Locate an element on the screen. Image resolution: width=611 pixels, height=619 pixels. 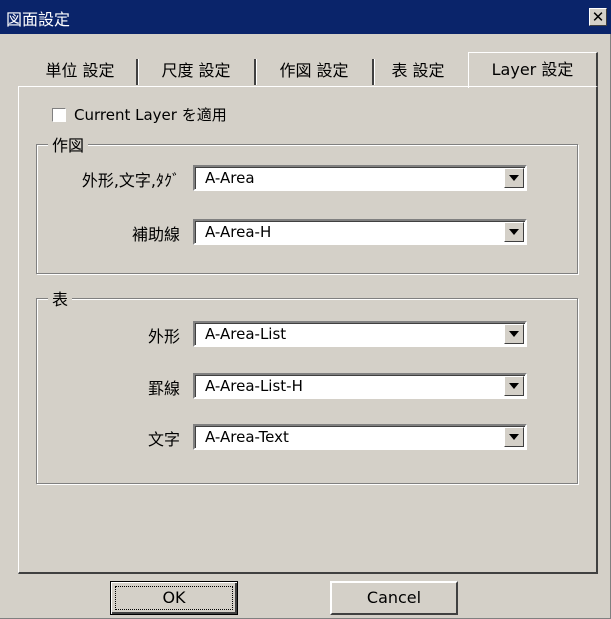
current-layer-checkbox is located at coordinates (59, 115).